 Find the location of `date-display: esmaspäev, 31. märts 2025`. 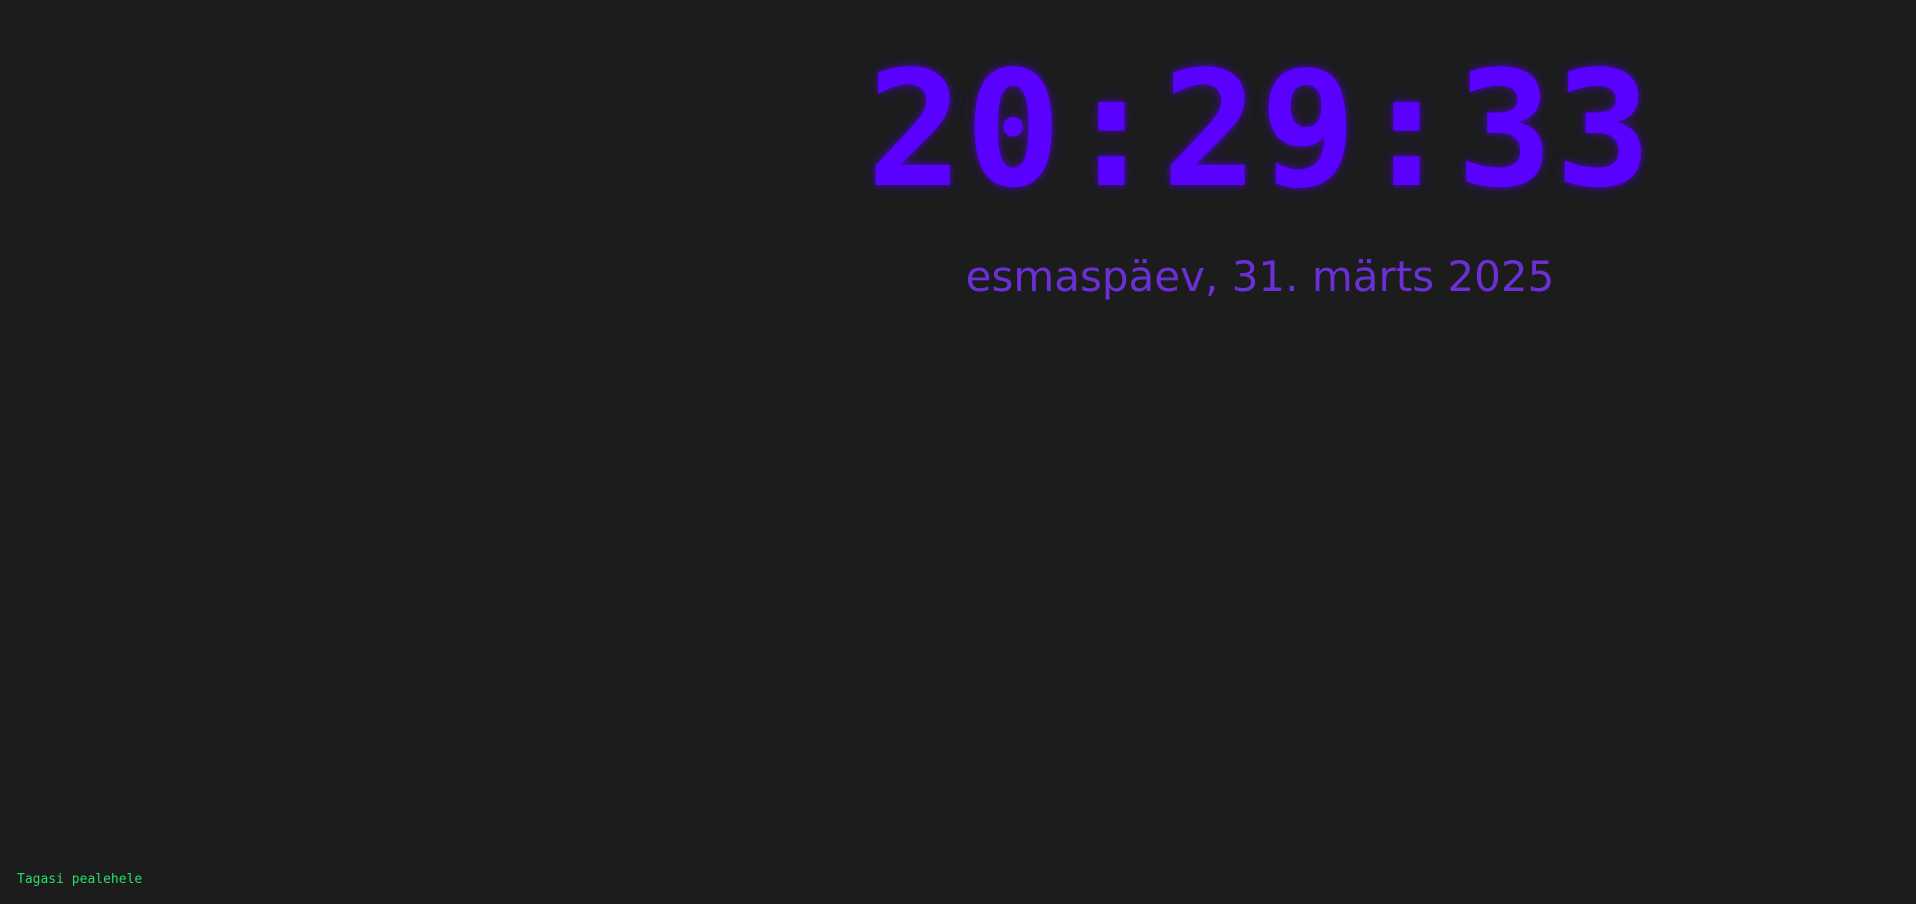

date-display: esmaspäev, 31. märts 2025 is located at coordinates (1260, 276).